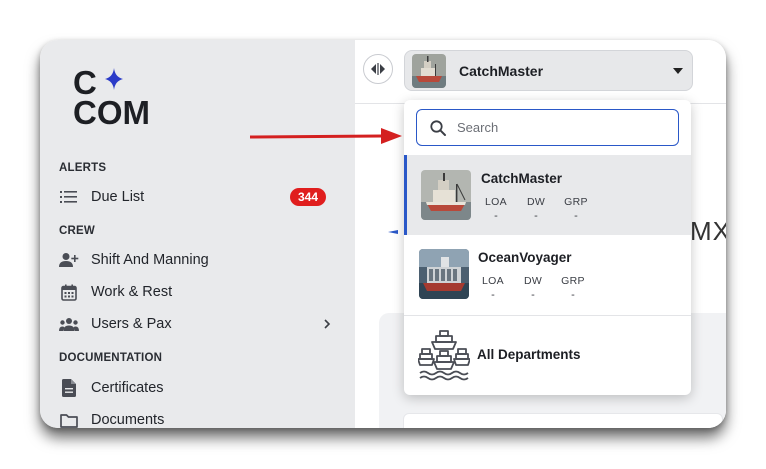 Image resolution: width=766 pixels, height=469 pixels. What do you see at coordinates (69, 388) in the screenshot?
I see `document-icon` at bounding box center [69, 388].